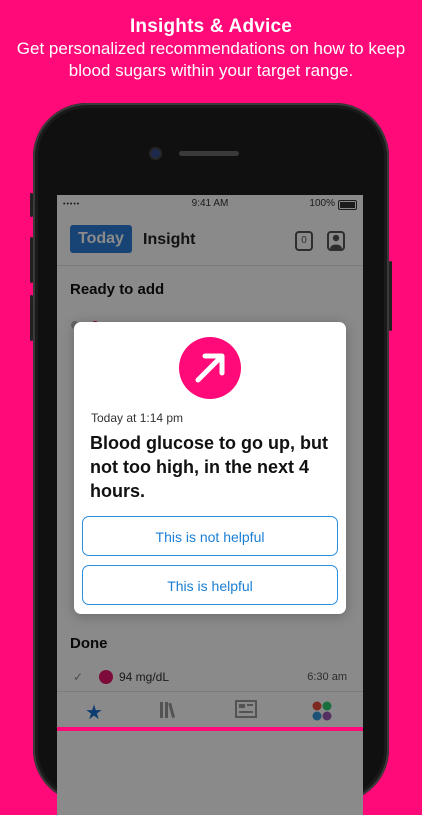 The image size is (422, 815). Describe the element at coordinates (209, 153) in the screenshot. I see `earpiece-speaker` at that location.